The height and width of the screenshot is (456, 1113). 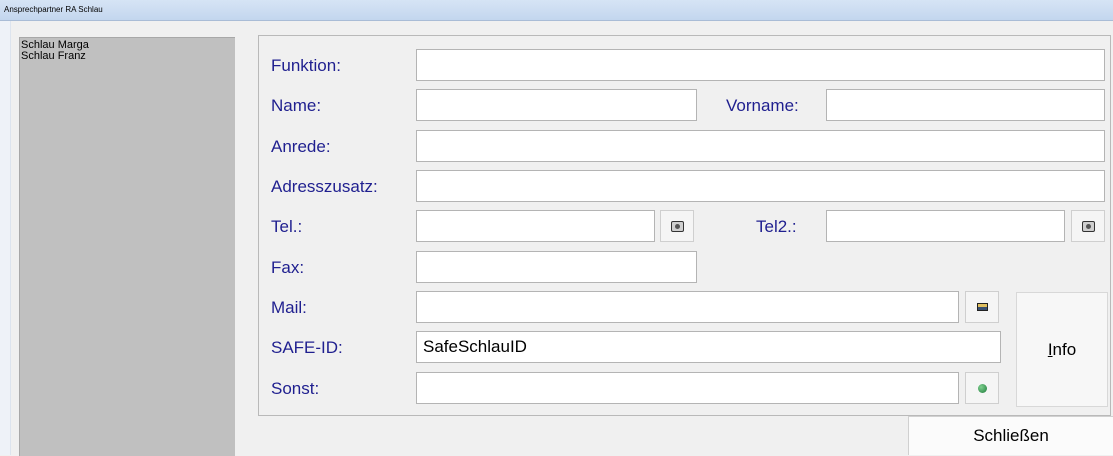 What do you see at coordinates (53, 9) in the screenshot?
I see `window-title: Ansprechpartner RA Schlau` at bounding box center [53, 9].